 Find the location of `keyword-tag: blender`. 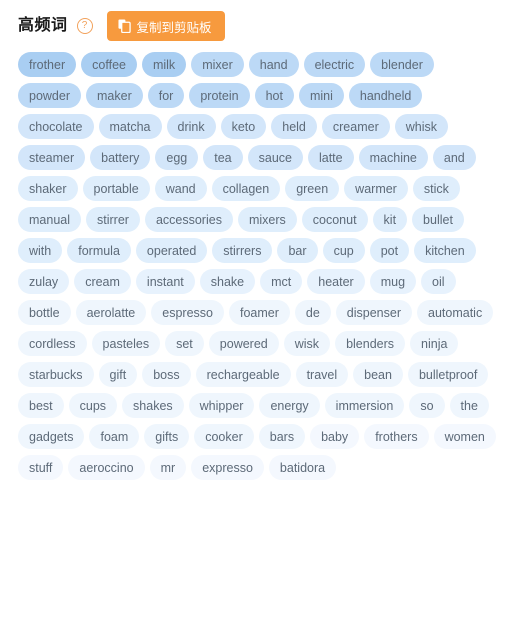

keyword-tag: blender is located at coordinates (402, 64).